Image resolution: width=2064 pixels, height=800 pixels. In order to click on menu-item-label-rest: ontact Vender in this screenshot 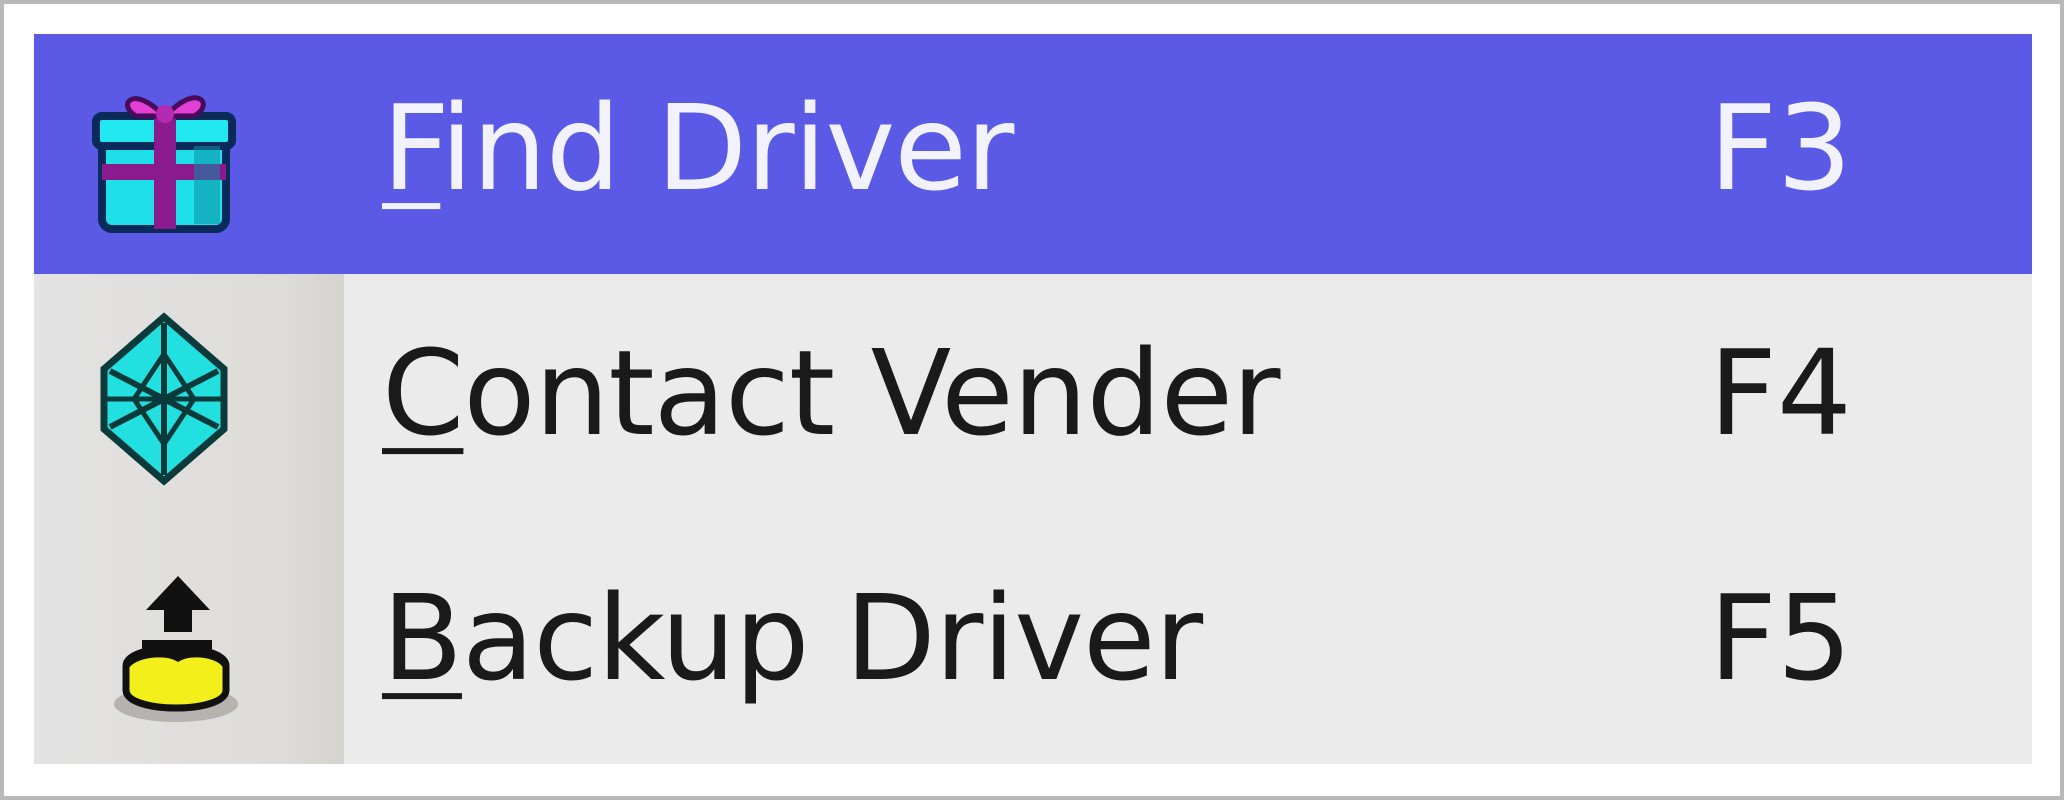, I will do `click(871, 393)`.